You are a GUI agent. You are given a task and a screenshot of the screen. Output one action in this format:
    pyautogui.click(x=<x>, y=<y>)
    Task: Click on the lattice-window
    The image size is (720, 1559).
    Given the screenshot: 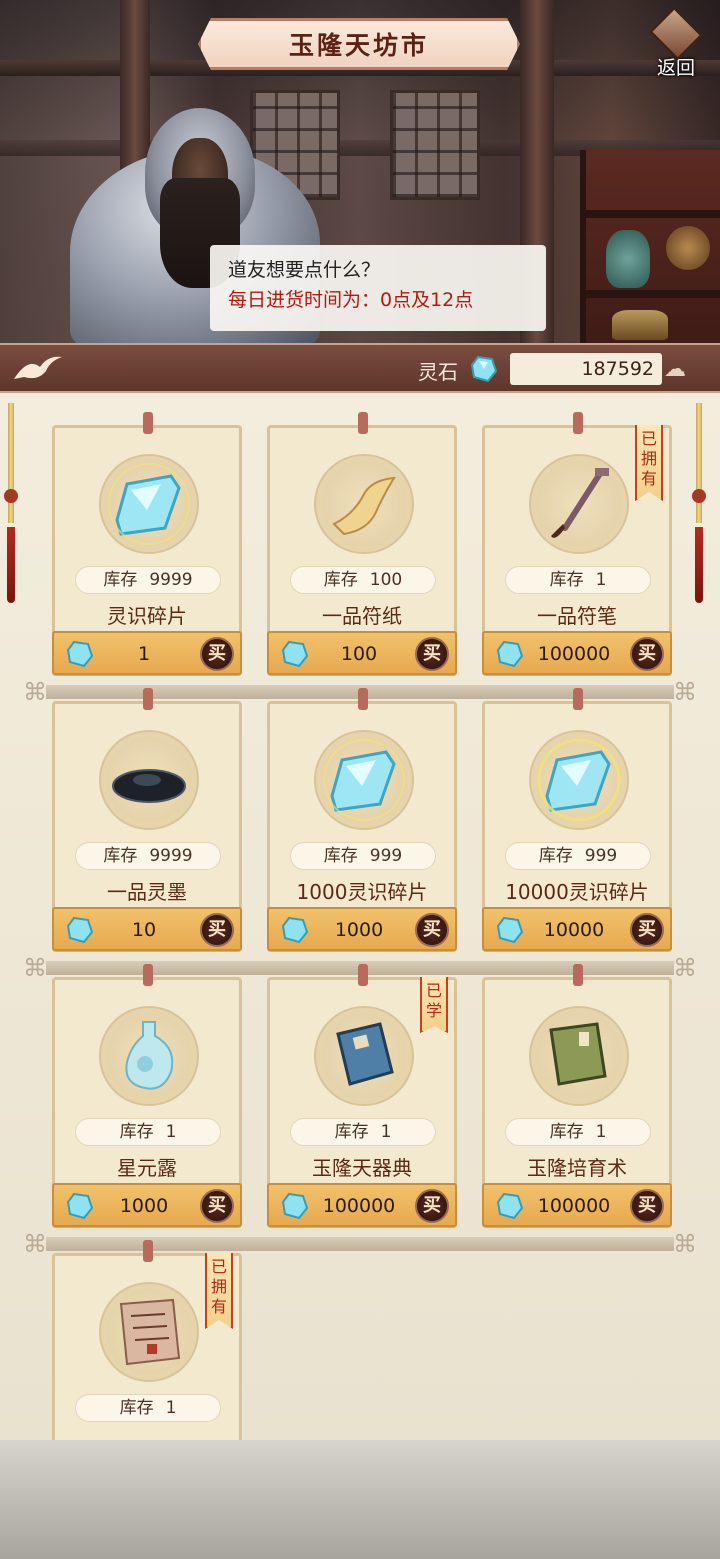 What is the action you would take?
    pyautogui.click(x=435, y=145)
    